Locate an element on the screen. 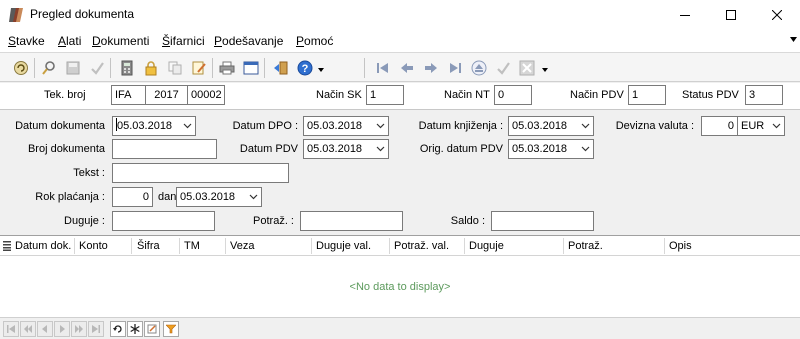 The width and height of the screenshot is (800, 339). nav-insert-button is located at coordinates (135, 329).